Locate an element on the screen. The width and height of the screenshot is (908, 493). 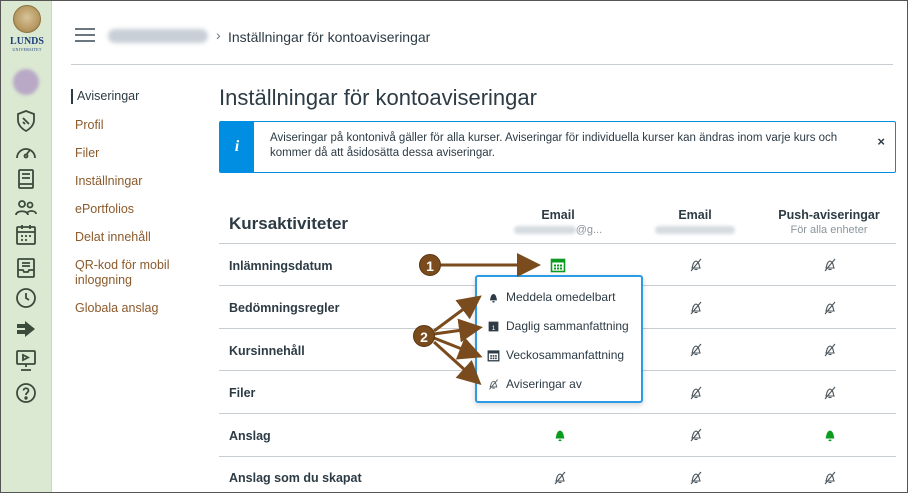
studio-icon is located at coordinates (26, 360).